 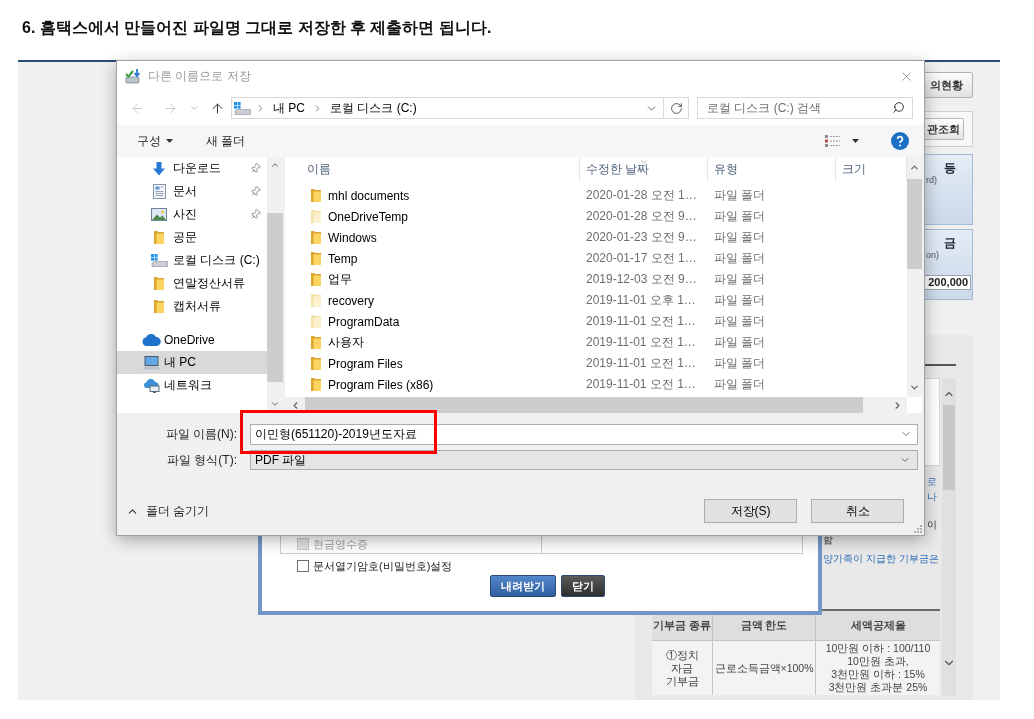 What do you see at coordinates (878, 626) in the screenshot?
I see `table-header-cell: 세액공제율` at bounding box center [878, 626].